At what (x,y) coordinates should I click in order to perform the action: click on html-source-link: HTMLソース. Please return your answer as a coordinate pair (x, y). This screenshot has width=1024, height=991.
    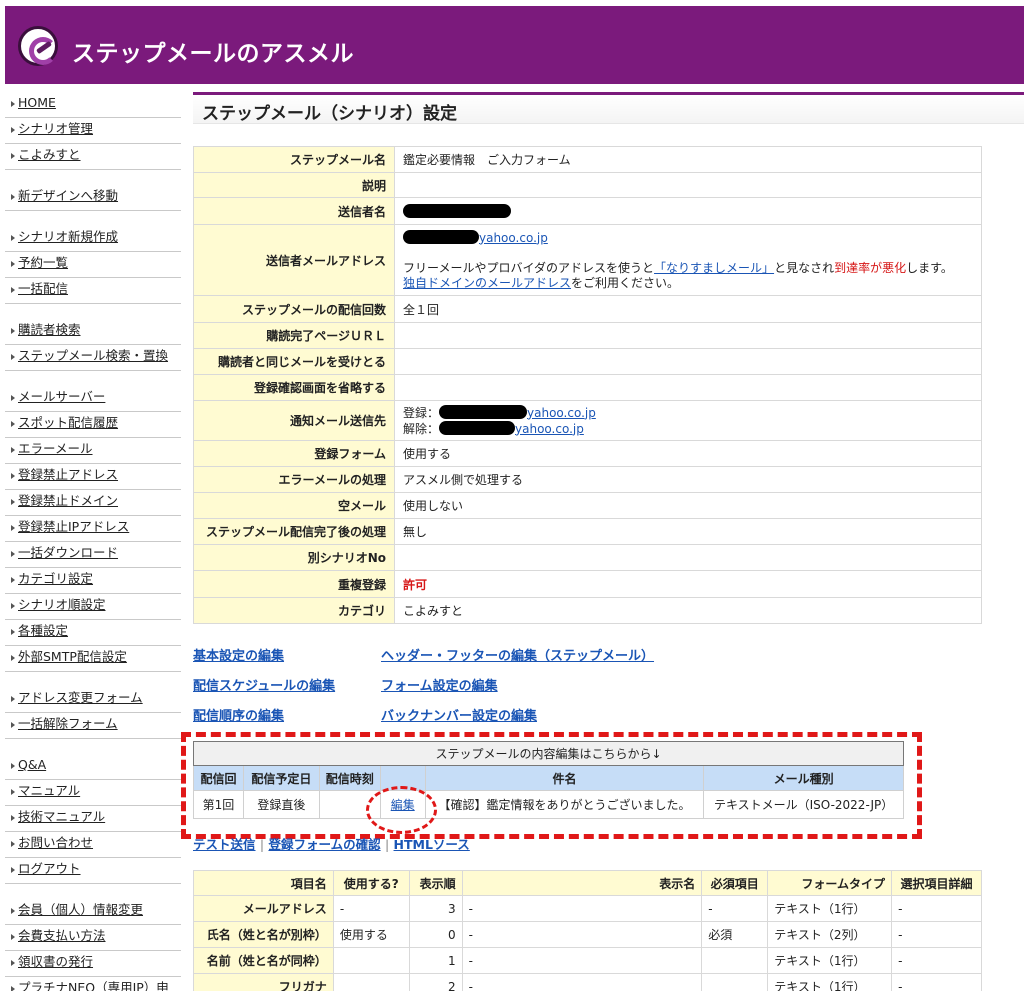
    Looking at the image, I should click on (432, 844).